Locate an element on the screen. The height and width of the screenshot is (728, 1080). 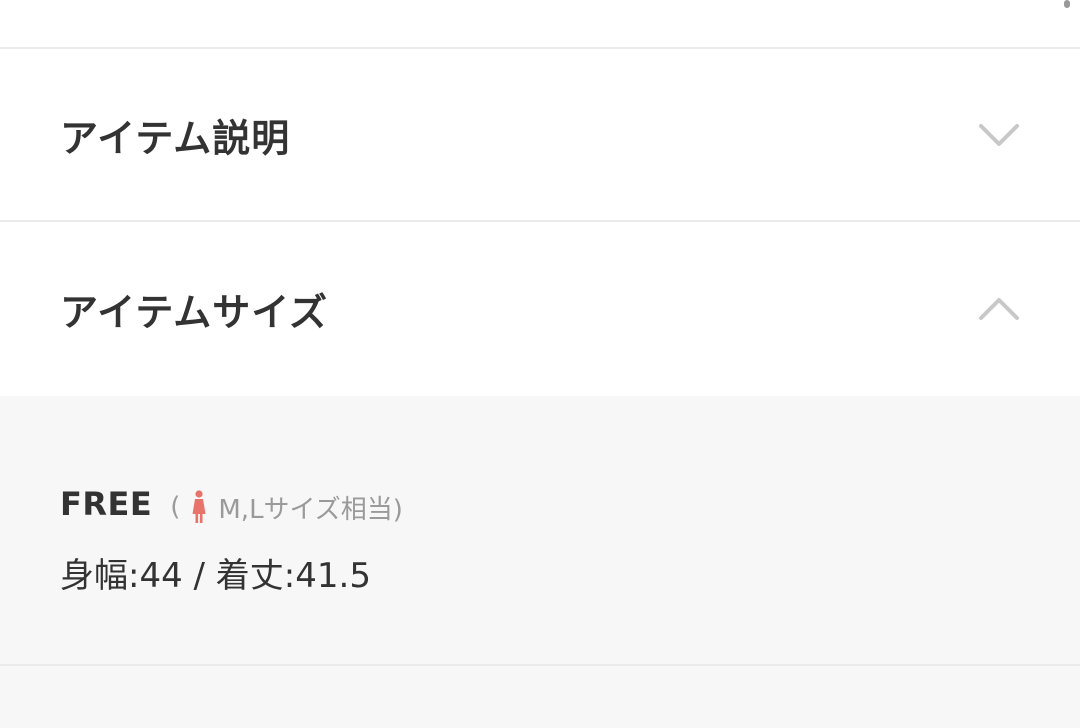
size-row: FREE ( M,Lサイズ相当) is located at coordinates (231, 507).